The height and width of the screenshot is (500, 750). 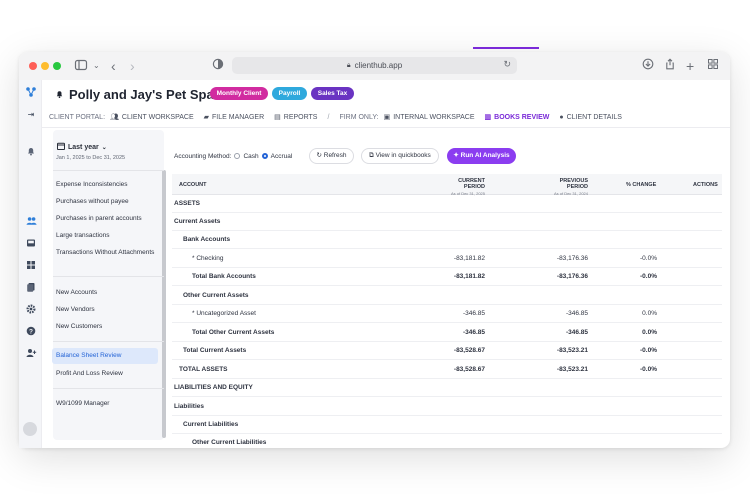 I want to click on accrual-radio, so click(x=264, y=156).